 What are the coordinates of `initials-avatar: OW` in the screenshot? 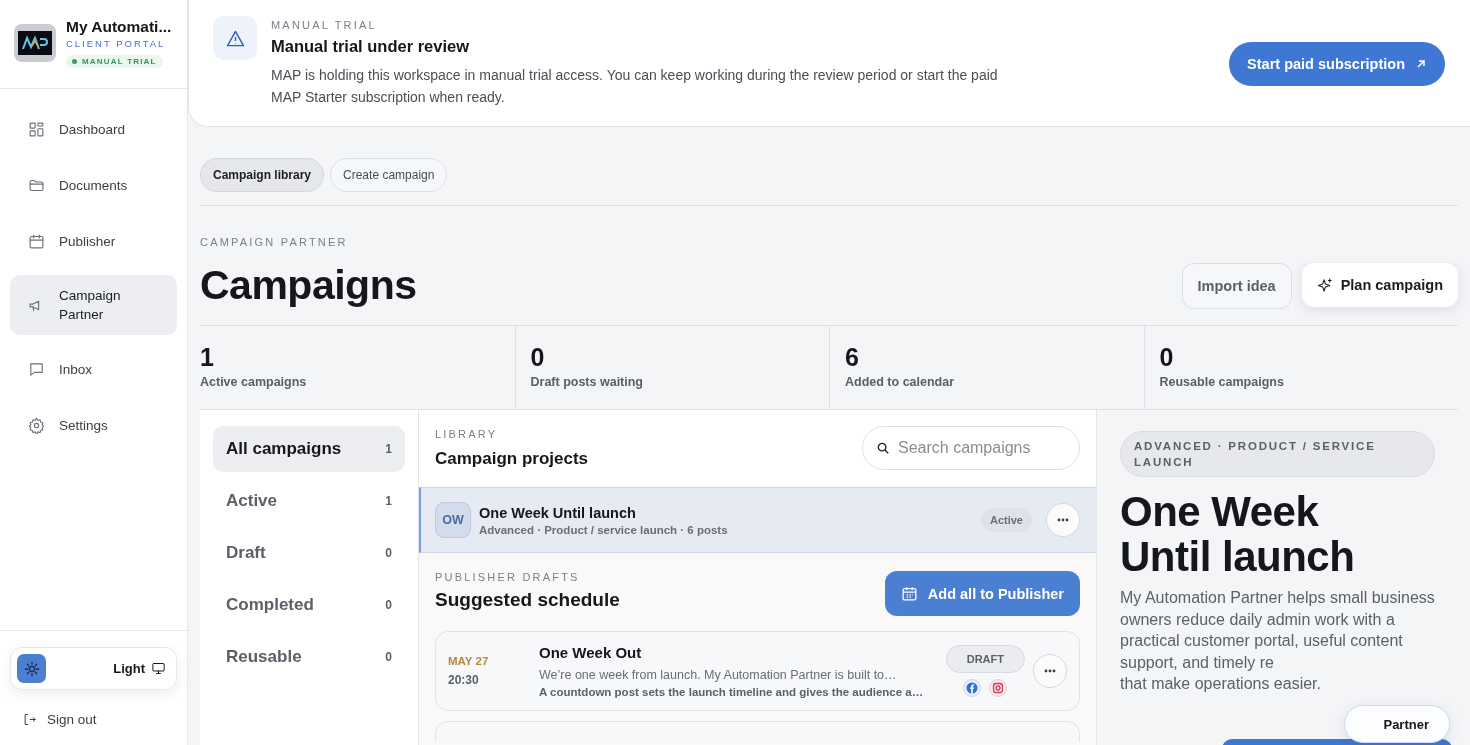 It's located at (453, 520).